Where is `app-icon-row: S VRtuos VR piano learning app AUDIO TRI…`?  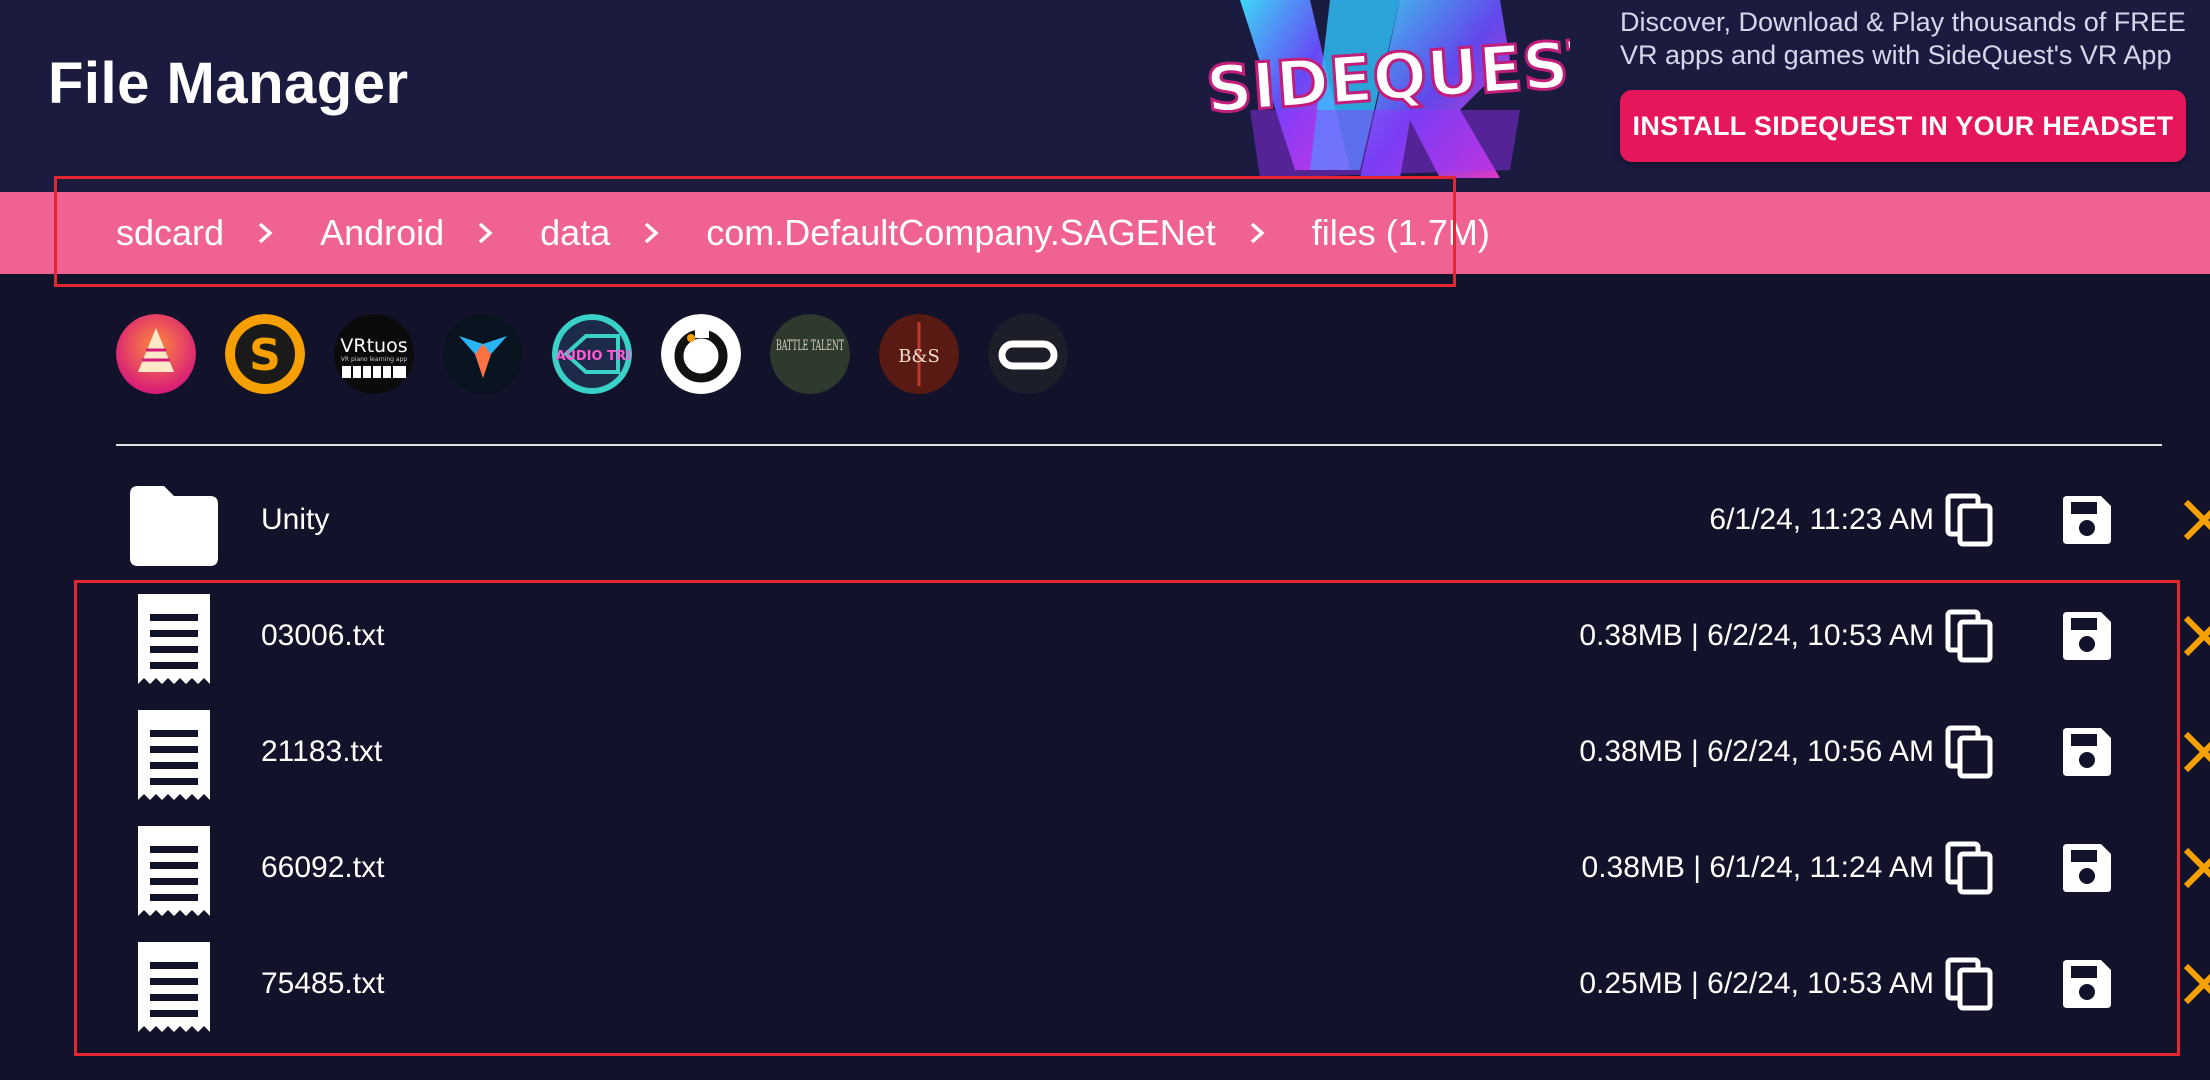
app-icon-row: S VRtuos VR piano learning app AUDIO TRI… is located at coordinates (592, 354).